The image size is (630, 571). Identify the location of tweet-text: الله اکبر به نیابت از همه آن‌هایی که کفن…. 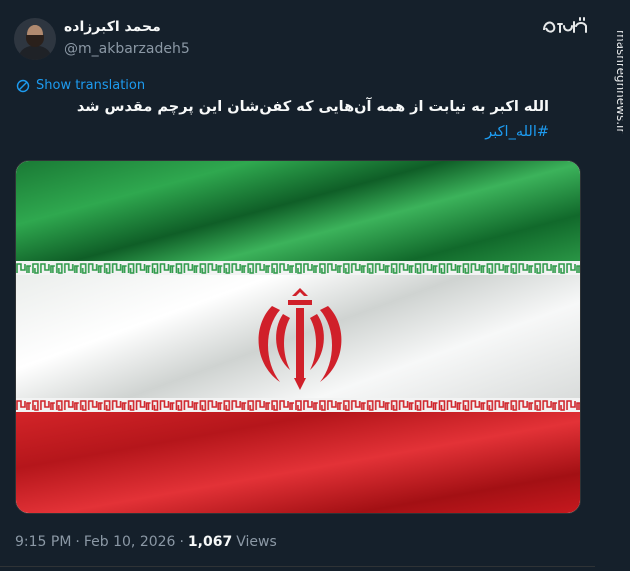
(312, 107).